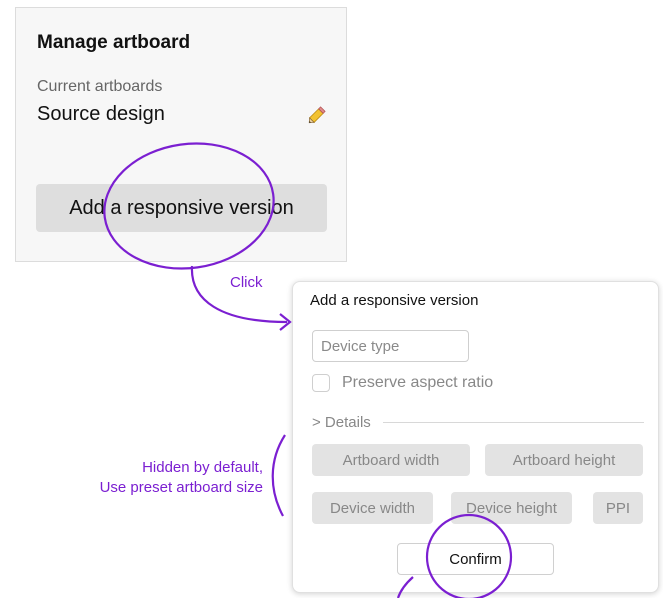  What do you see at coordinates (278, 475) in the screenshot?
I see `bracket-annotation` at bounding box center [278, 475].